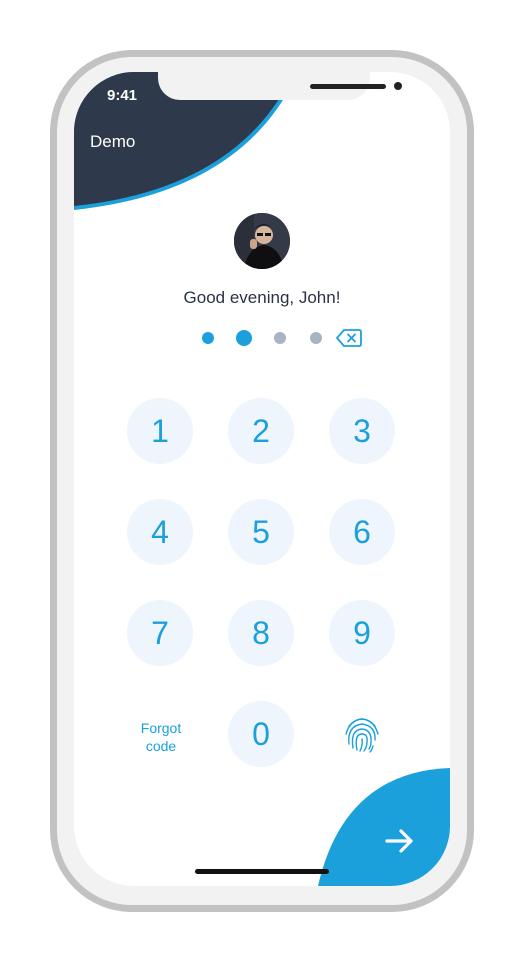 This screenshot has width=524, height=962. Describe the element at coordinates (161, 728) in the screenshot. I see `forgot-code-label-line1: Forgot` at that location.